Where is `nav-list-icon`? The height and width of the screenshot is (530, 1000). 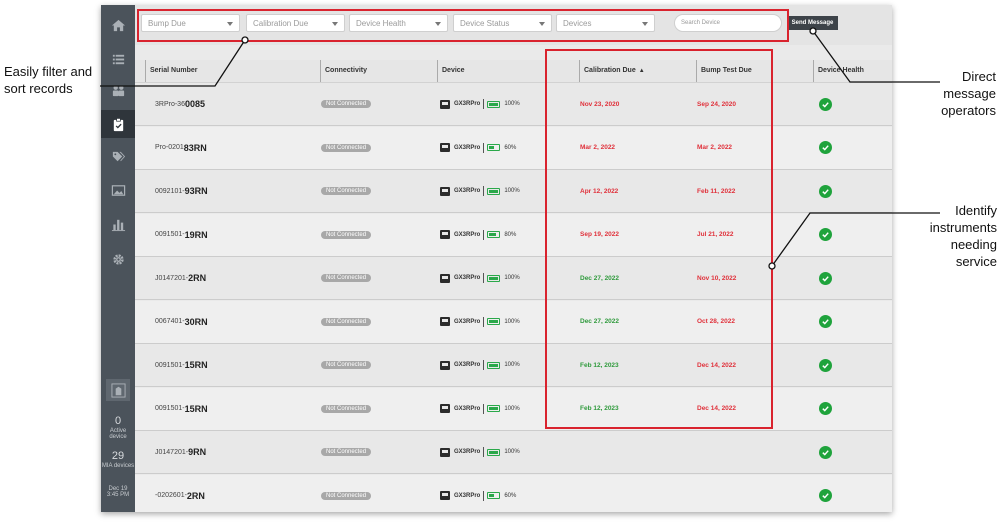 nav-list-icon is located at coordinates (118, 59).